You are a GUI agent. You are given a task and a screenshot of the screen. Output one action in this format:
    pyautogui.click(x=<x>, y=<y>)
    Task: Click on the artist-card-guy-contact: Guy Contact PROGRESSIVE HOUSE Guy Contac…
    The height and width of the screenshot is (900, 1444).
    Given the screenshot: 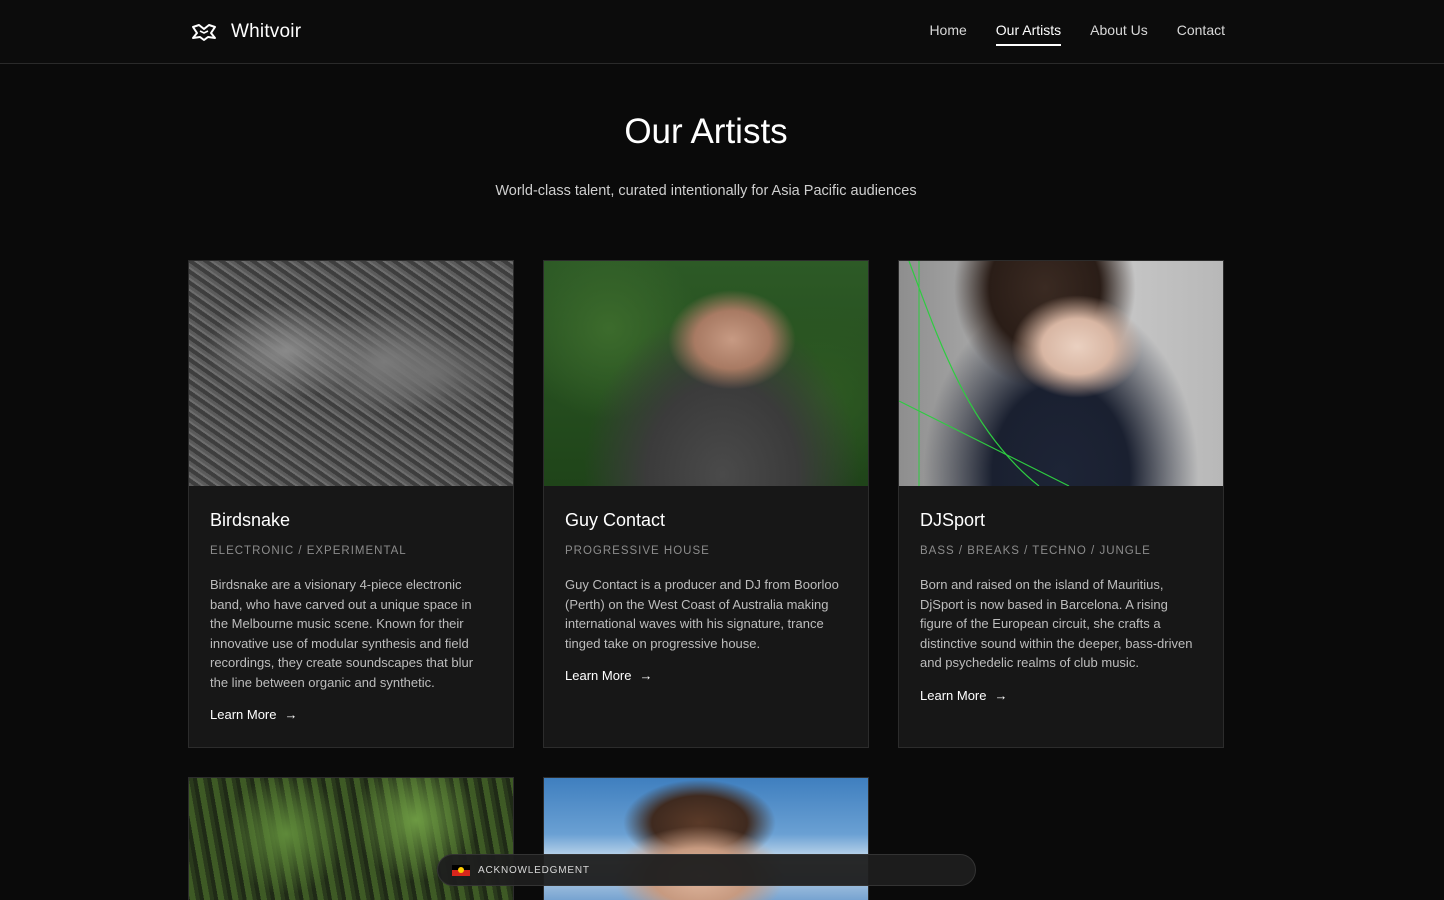 What is the action you would take?
    pyautogui.click(x=706, y=504)
    